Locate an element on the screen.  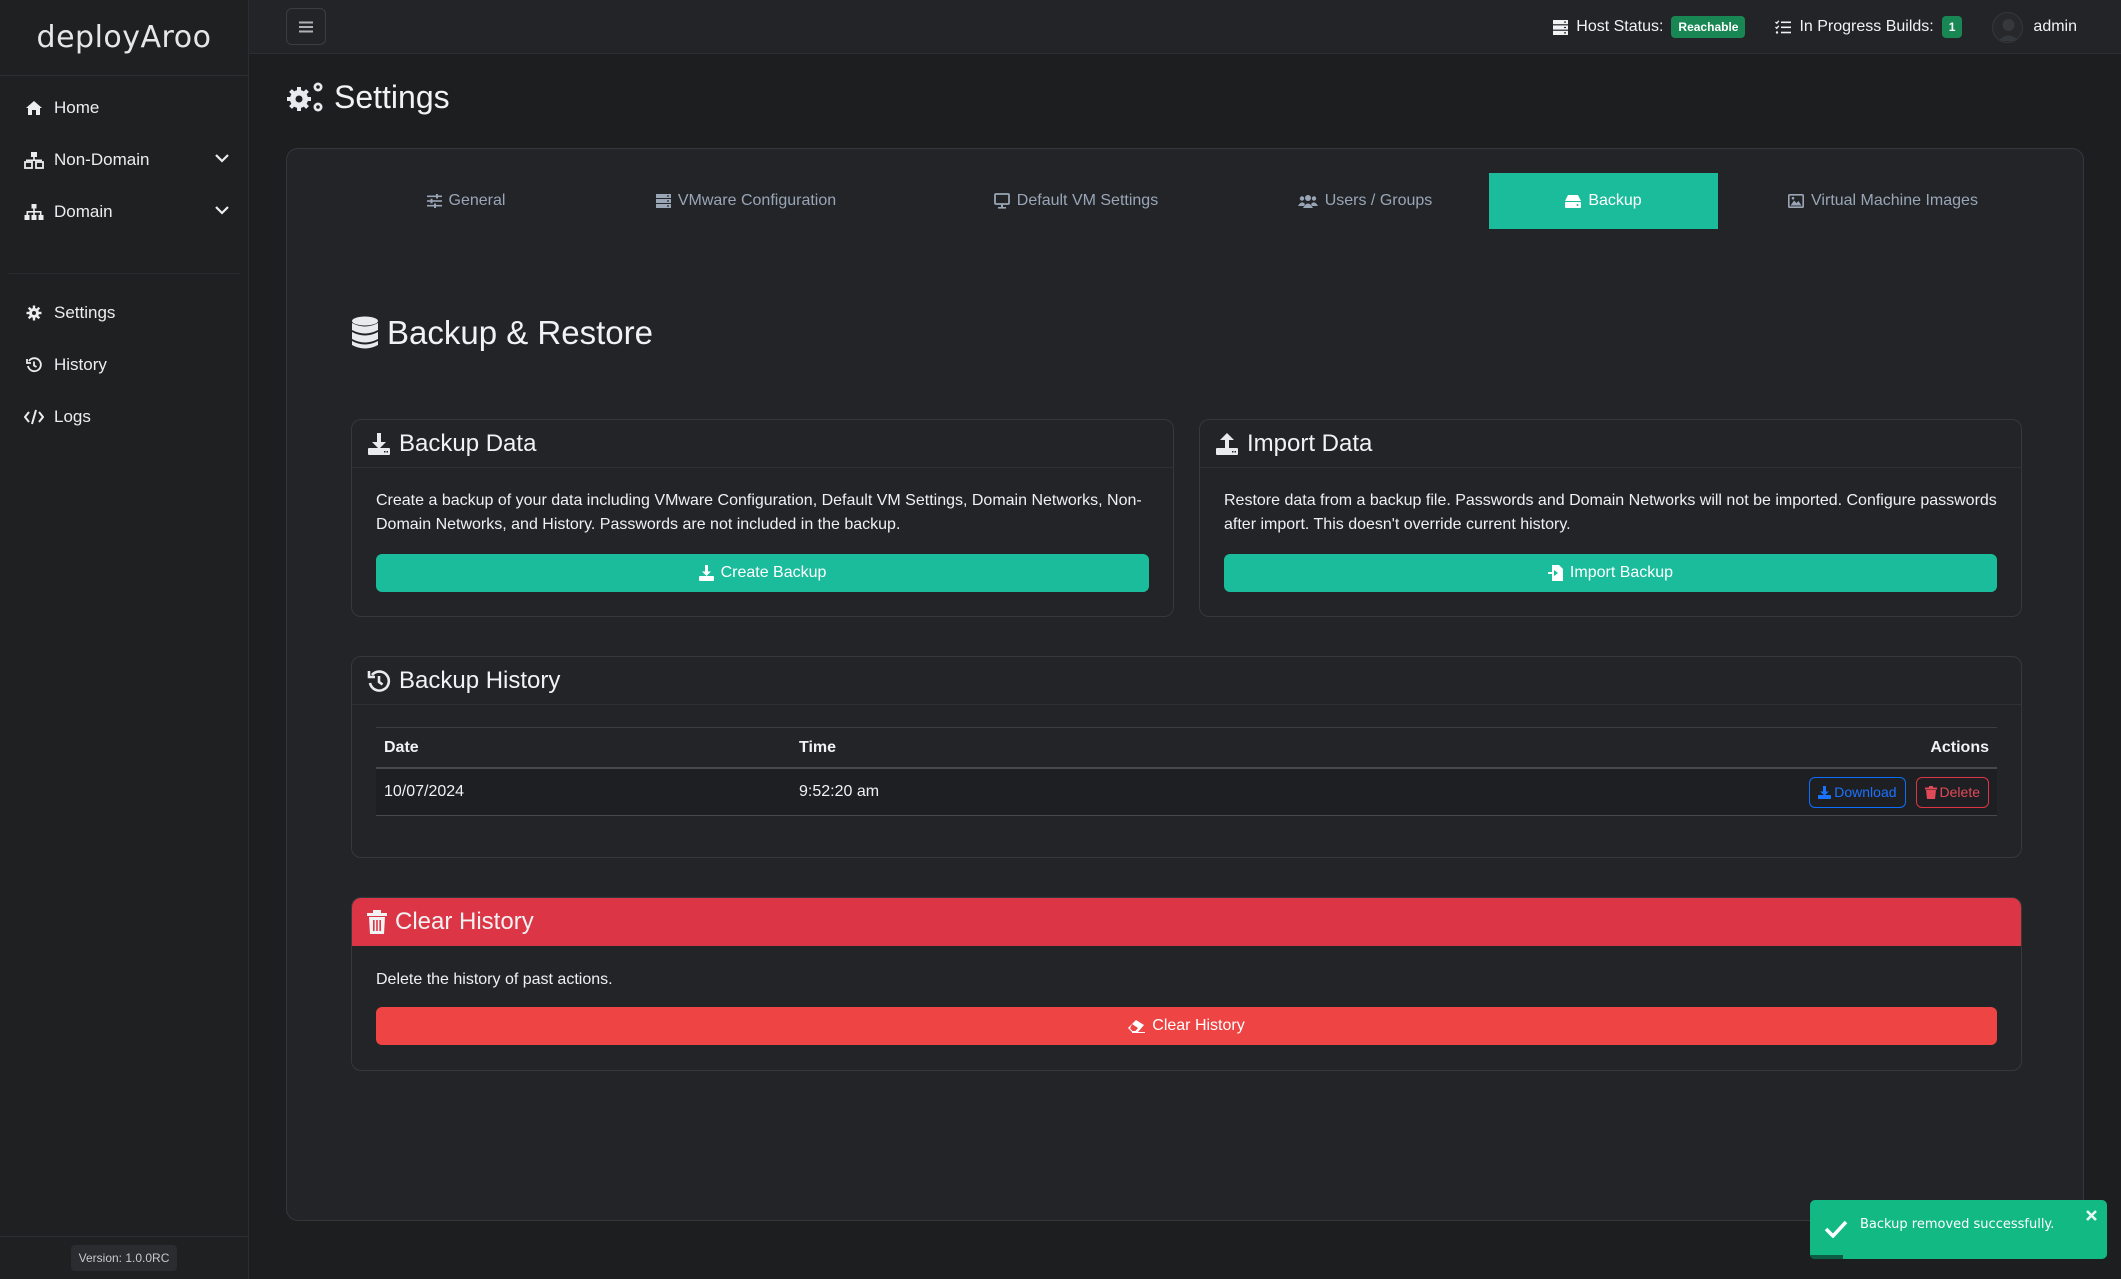
in-progress-builds: In Progress Builds: 1 is located at coordinates (1869, 27).